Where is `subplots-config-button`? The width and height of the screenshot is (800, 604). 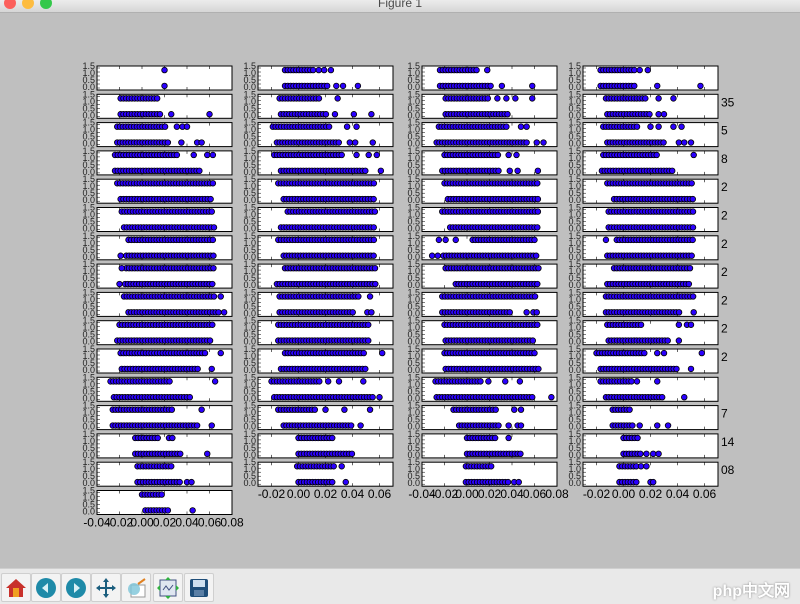
subplots-config-button is located at coordinates (168, 587).